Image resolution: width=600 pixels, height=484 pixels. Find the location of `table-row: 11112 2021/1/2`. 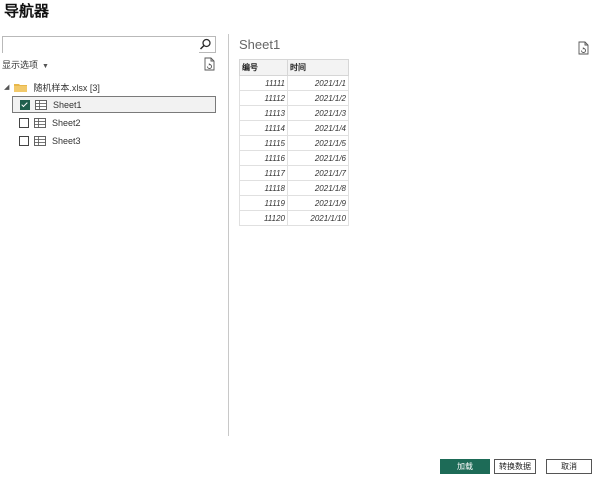

table-row: 11112 2021/1/2 is located at coordinates (294, 98).